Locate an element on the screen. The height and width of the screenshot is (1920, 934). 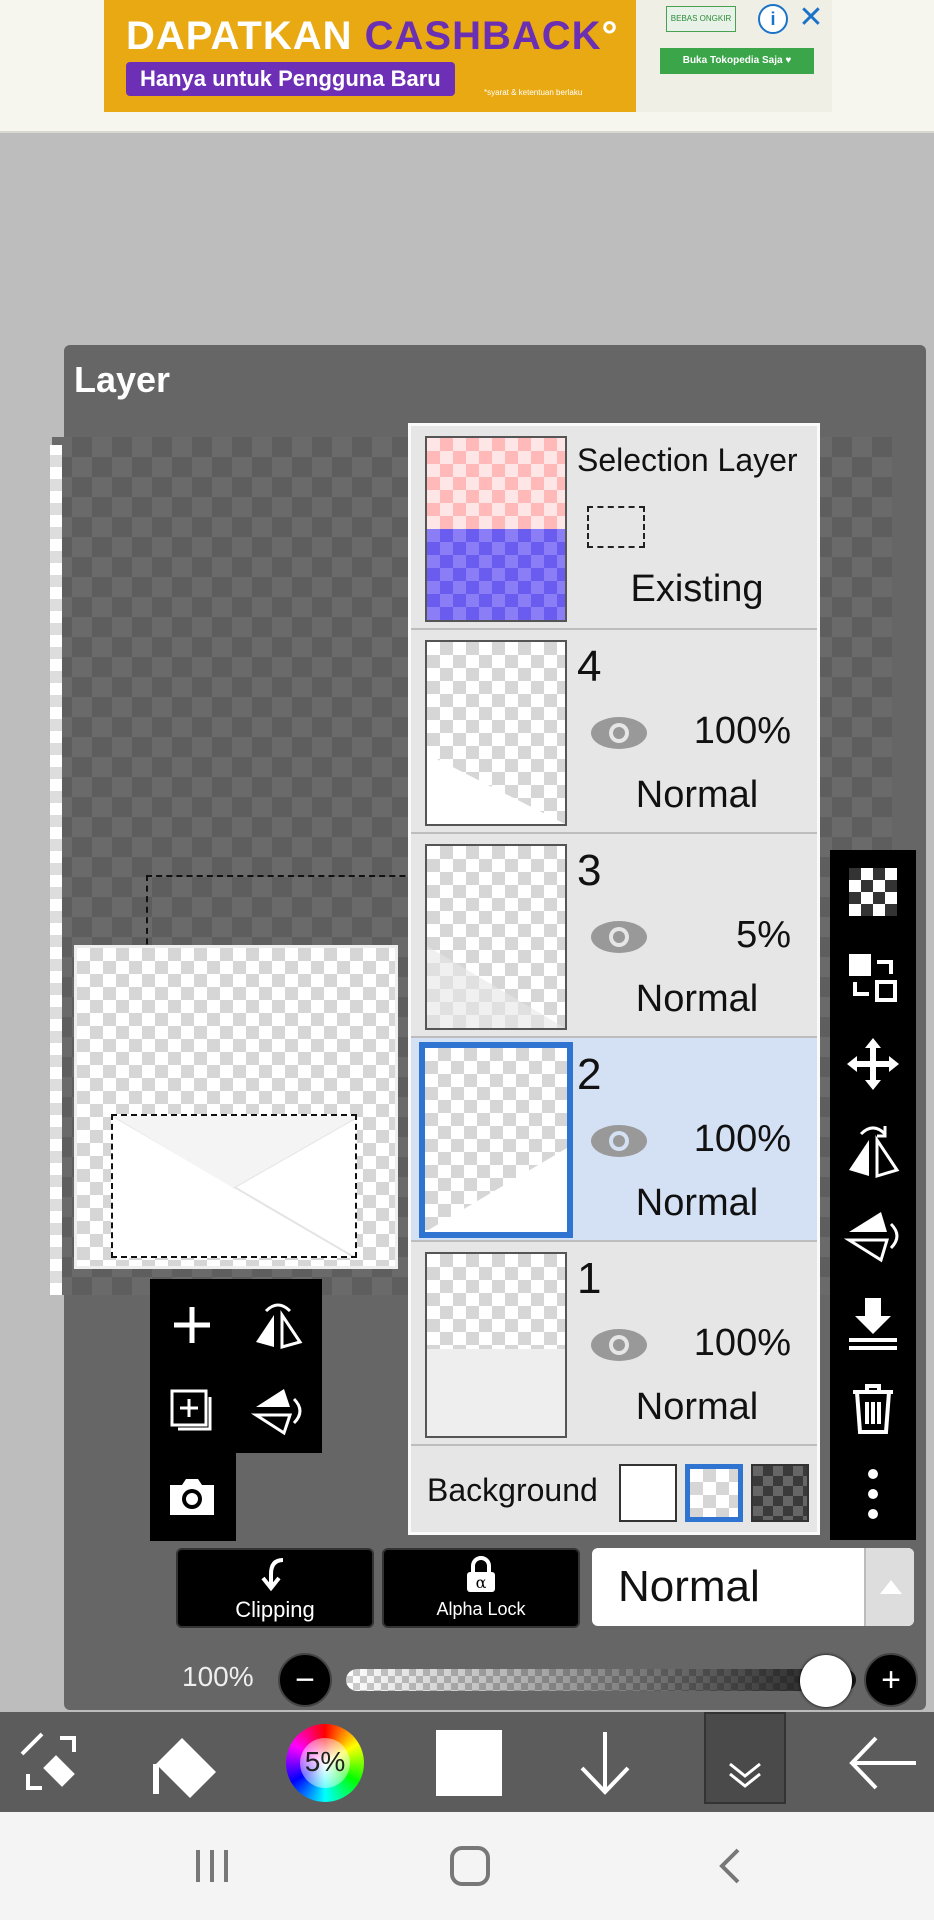
bottom-toolbar: 5% is located at coordinates (467, 1762).